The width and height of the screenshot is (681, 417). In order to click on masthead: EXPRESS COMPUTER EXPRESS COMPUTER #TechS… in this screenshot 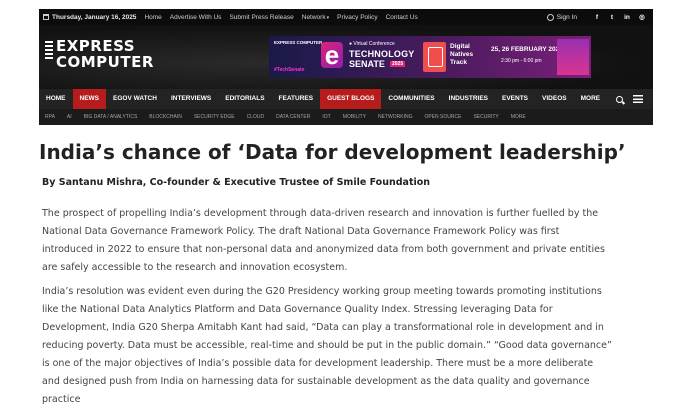, I will do `click(346, 57)`.